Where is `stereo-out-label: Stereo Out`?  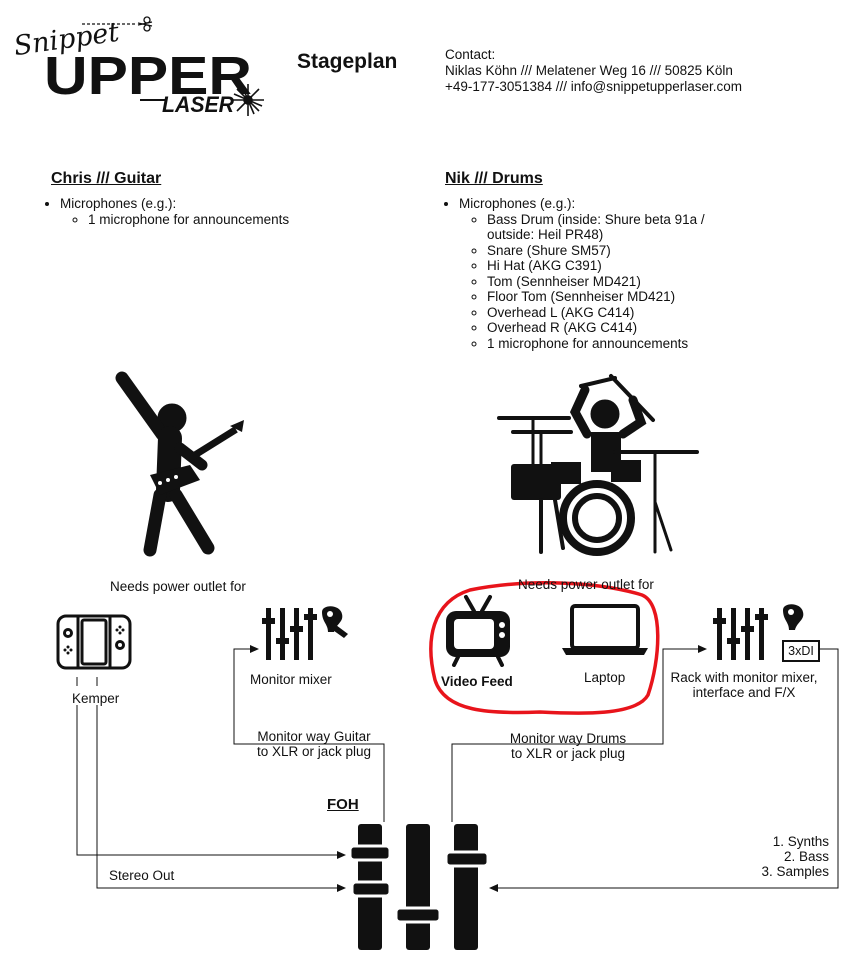
stereo-out-label: Stereo Out is located at coordinates (142, 875).